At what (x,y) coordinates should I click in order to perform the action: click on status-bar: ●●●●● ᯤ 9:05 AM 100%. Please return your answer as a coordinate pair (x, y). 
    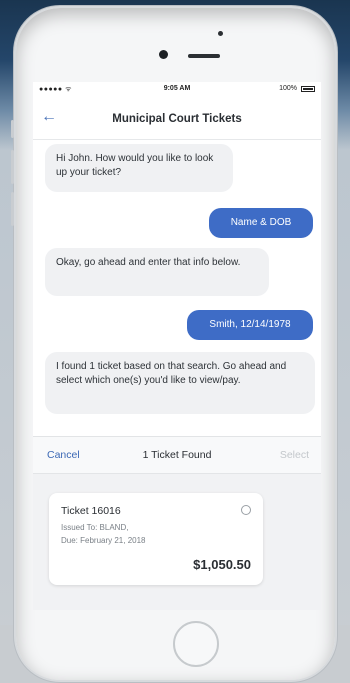
    Looking at the image, I should click on (177, 90).